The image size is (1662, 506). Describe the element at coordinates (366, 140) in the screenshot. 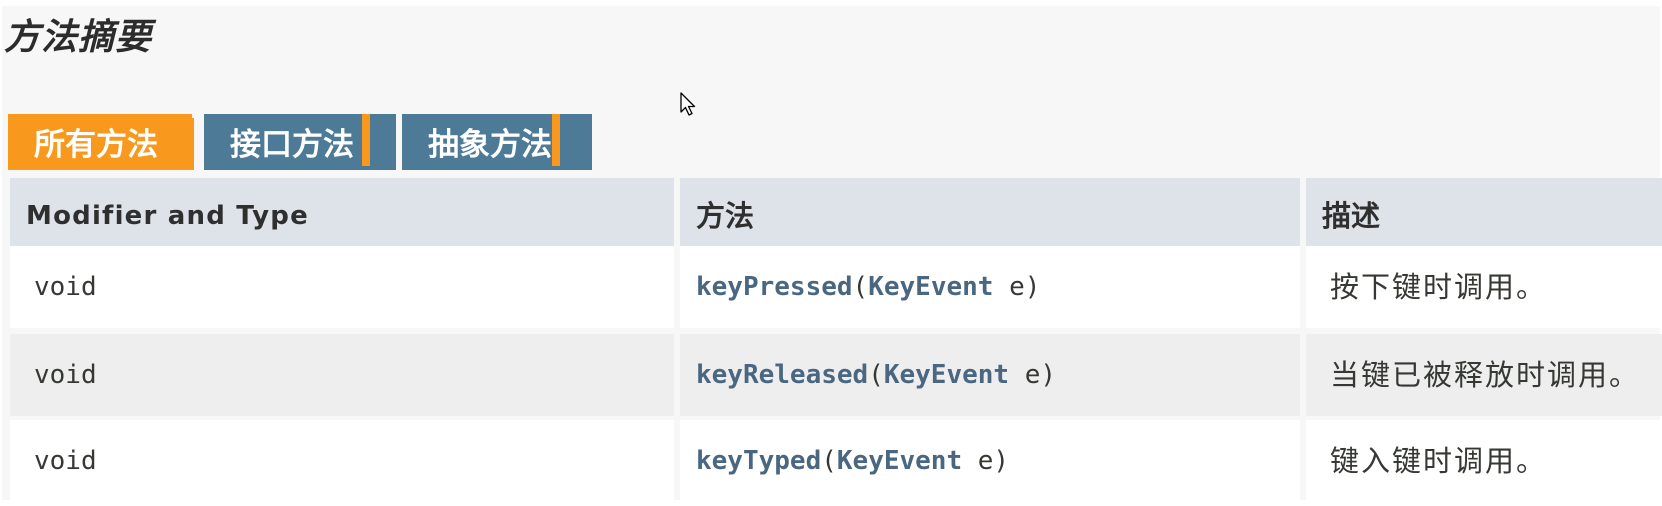

I see `tab-interface-methods-edge` at that location.